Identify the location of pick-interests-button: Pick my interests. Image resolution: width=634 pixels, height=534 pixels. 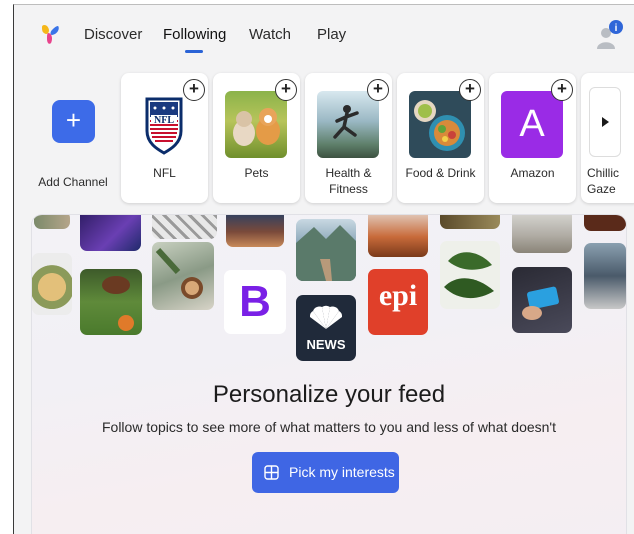
(325, 472).